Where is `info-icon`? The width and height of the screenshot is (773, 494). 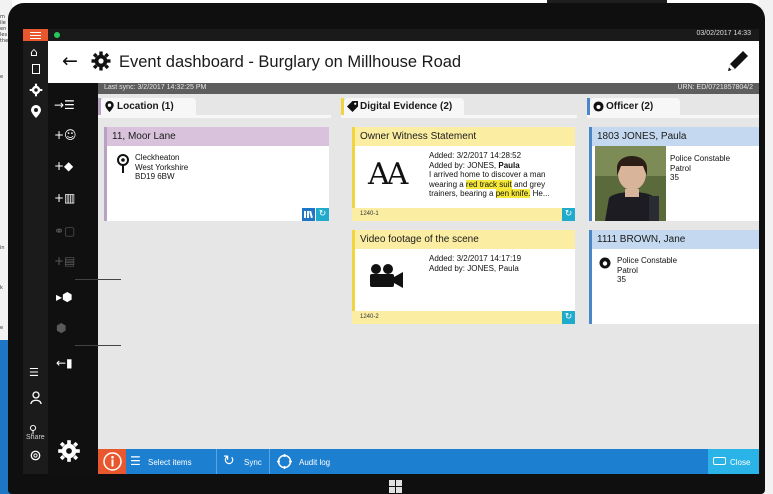 info-icon is located at coordinates (112, 461).